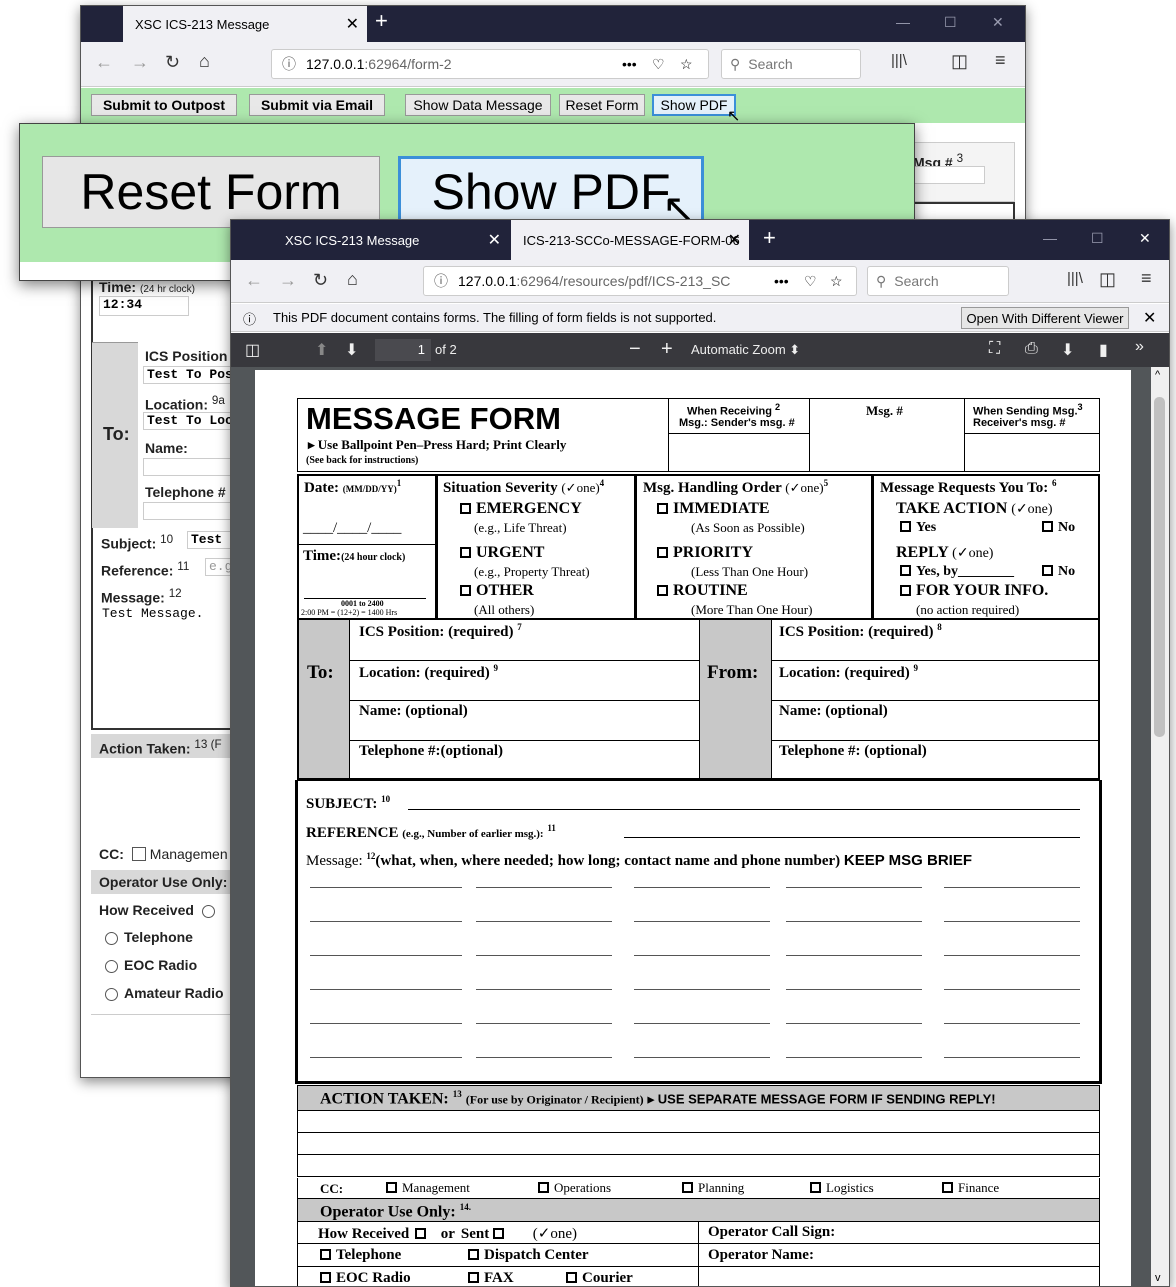  What do you see at coordinates (791, 64) in the screenshot?
I see `search-input: ⚲ Search` at bounding box center [791, 64].